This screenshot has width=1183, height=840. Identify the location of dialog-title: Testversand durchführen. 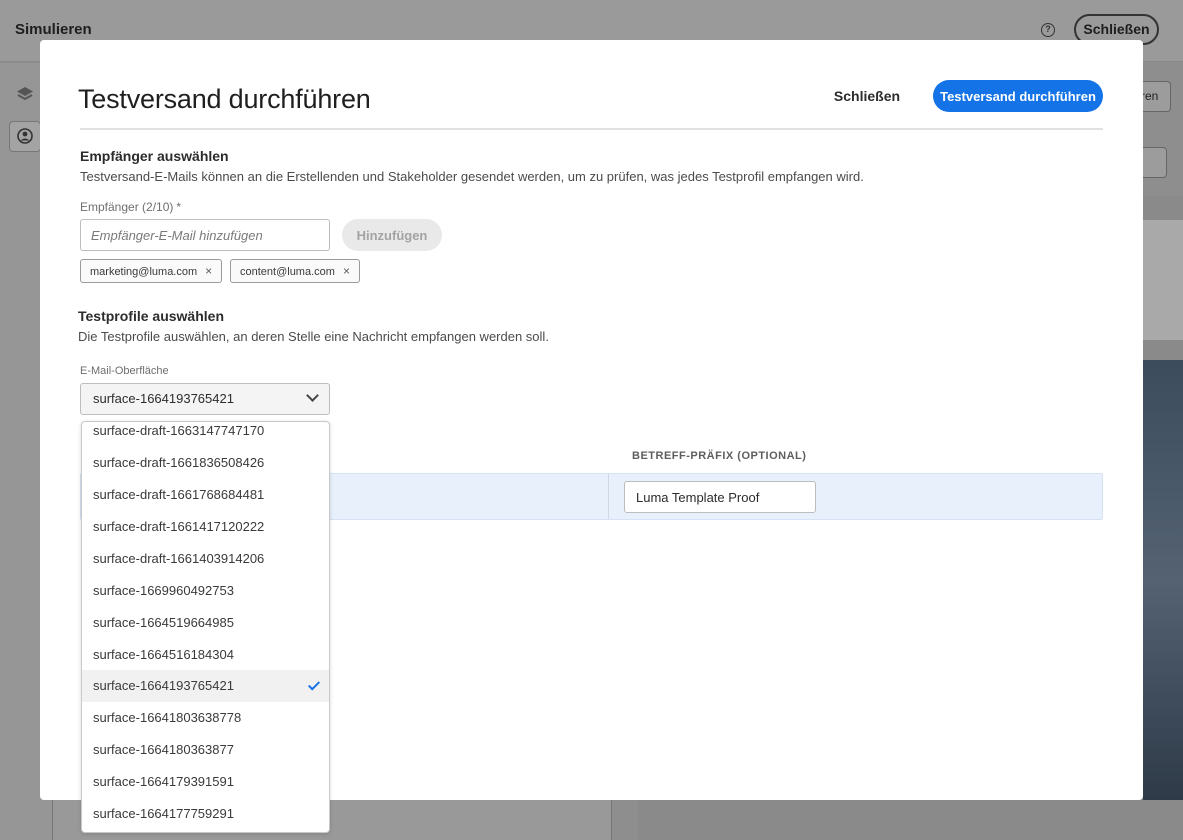
(224, 99).